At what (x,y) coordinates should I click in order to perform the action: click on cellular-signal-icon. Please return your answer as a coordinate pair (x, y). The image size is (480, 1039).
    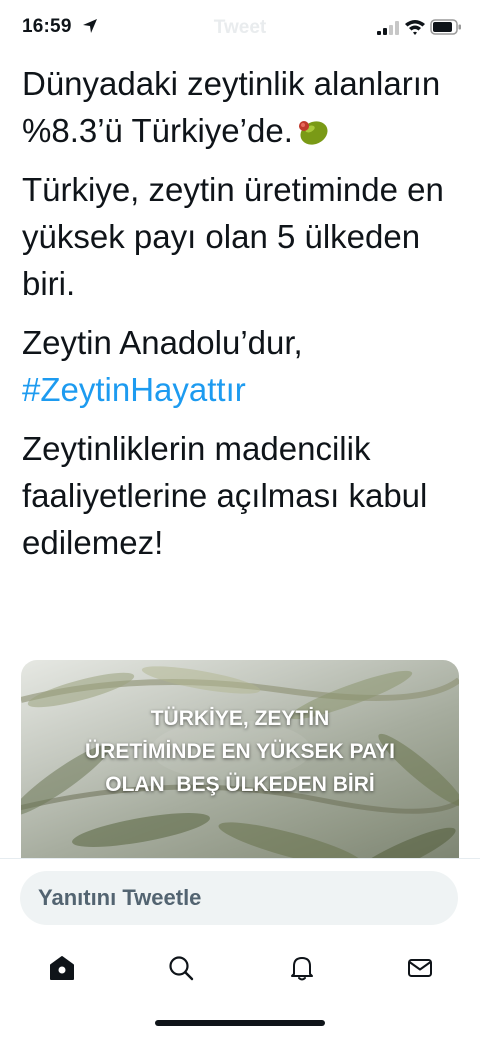
    Looking at the image, I should click on (388, 28).